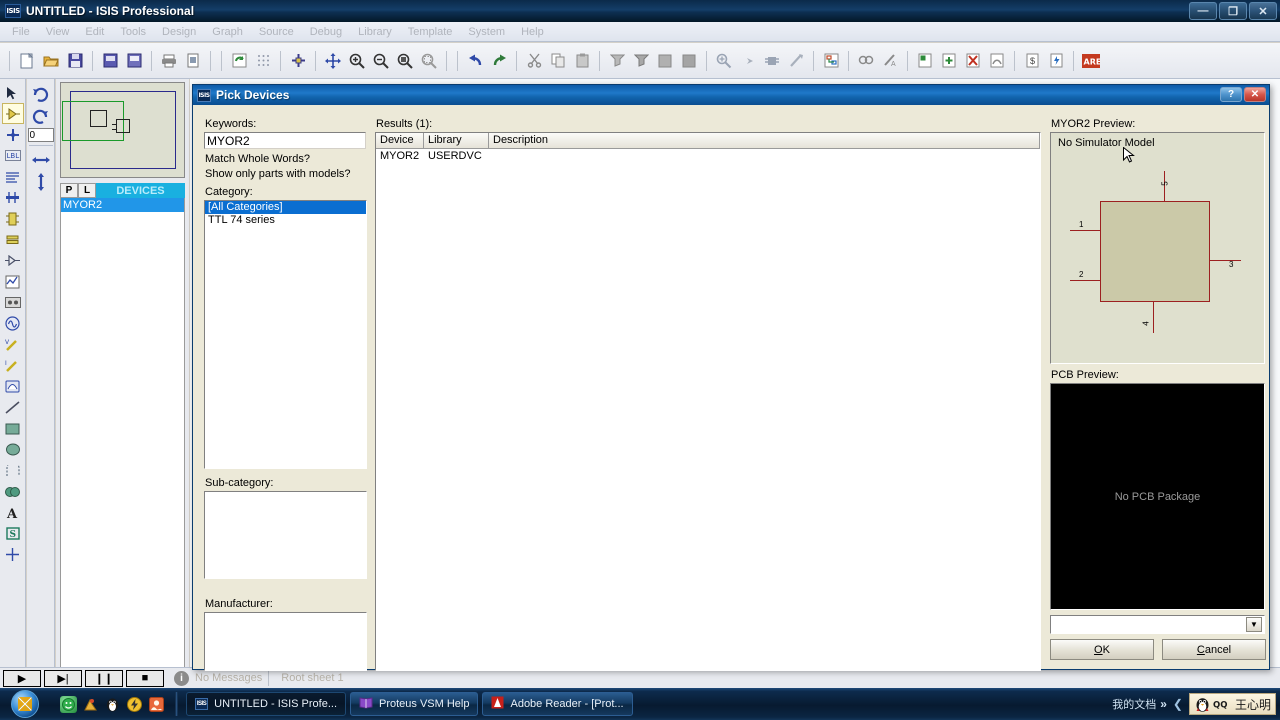 This screenshot has height=720, width=1280. What do you see at coordinates (122, 459) in the screenshot?
I see `object-selector-list: MYOR2` at bounding box center [122, 459].